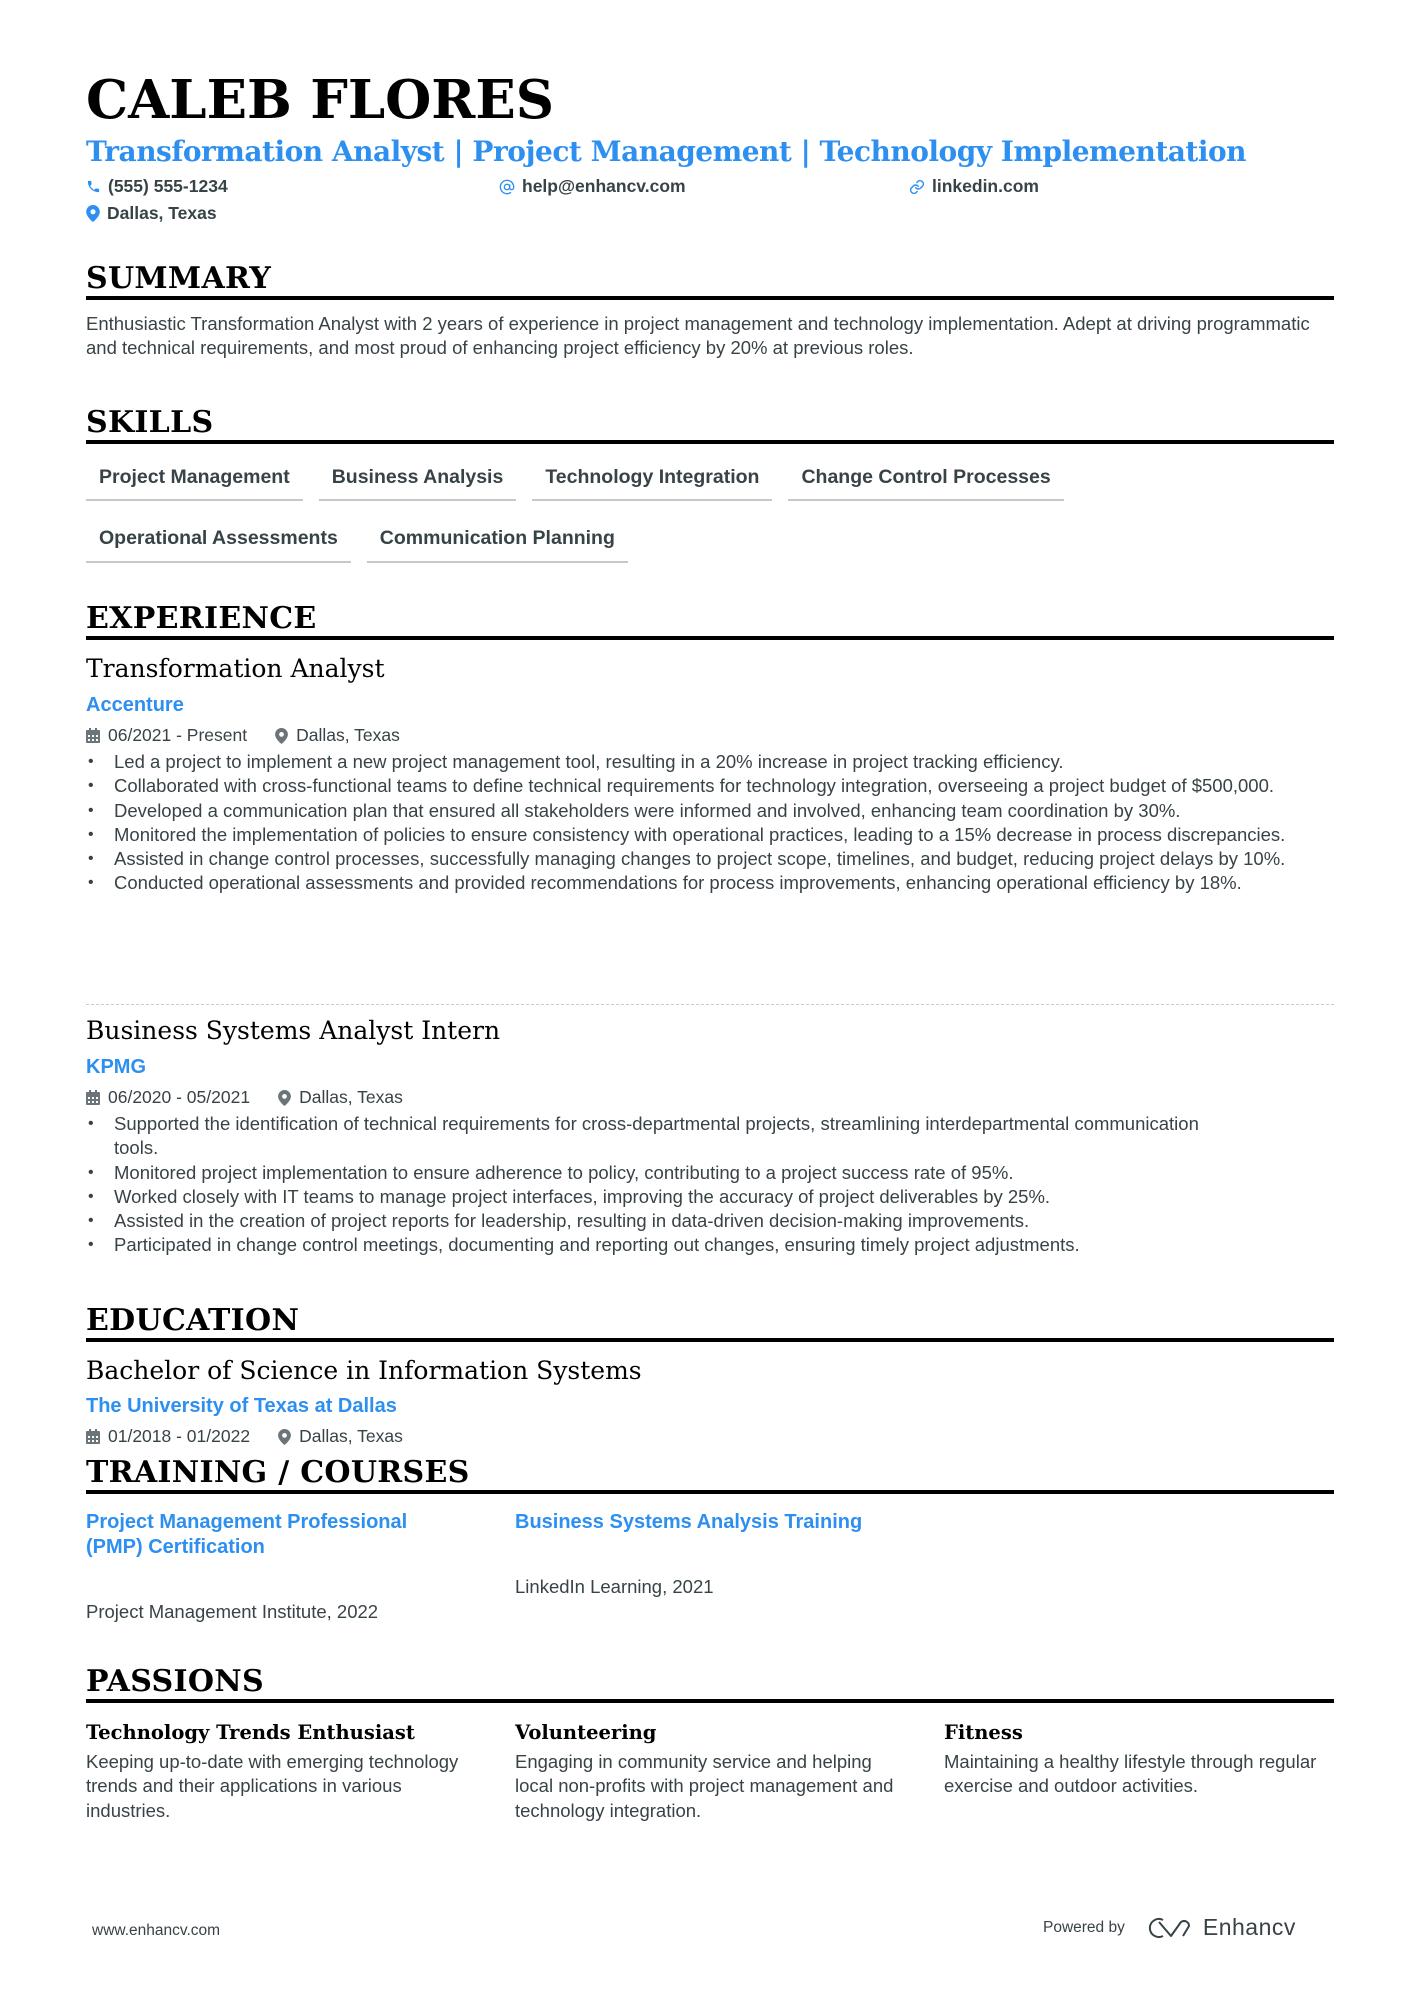 Image resolution: width=1410 pixels, height=1995 pixels. I want to click on skill-tag: Operational Assessments, so click(218, 545).